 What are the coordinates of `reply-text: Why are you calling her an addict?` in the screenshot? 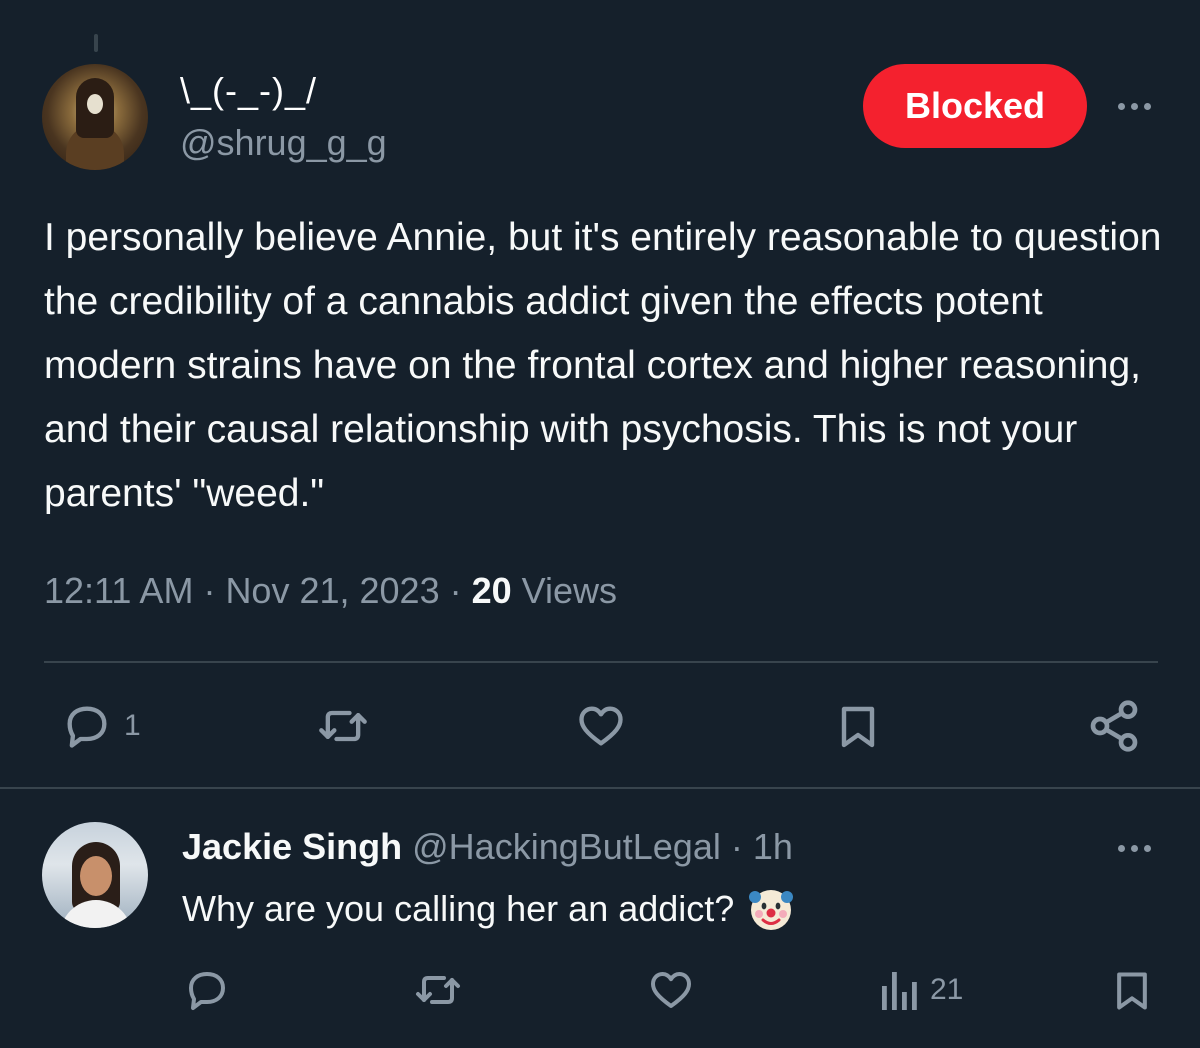 It's located at (458, 908).